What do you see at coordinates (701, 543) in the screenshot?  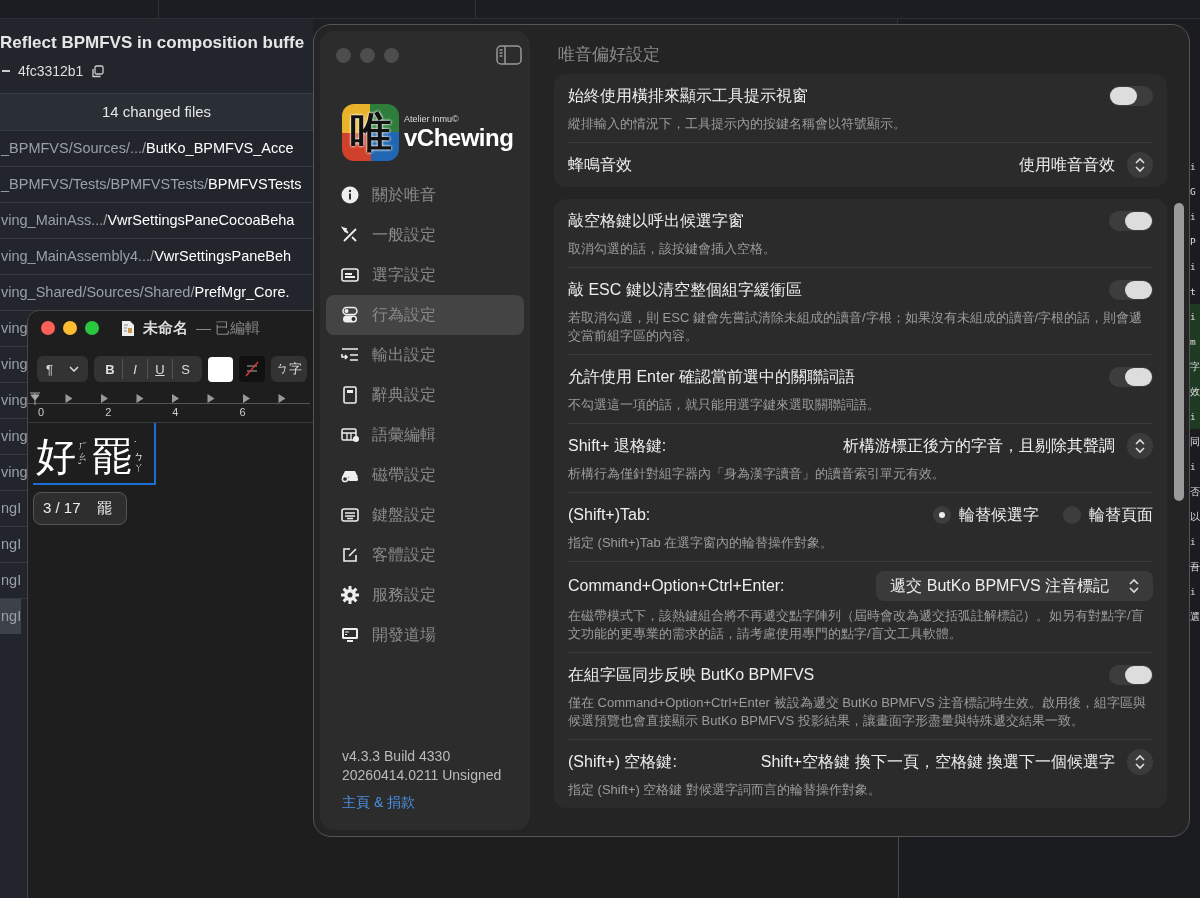 I see `setting-description: 指定 (Shift+)Tab 在選字窗內的輪替操作對象。` at bounding box center [701, 543].